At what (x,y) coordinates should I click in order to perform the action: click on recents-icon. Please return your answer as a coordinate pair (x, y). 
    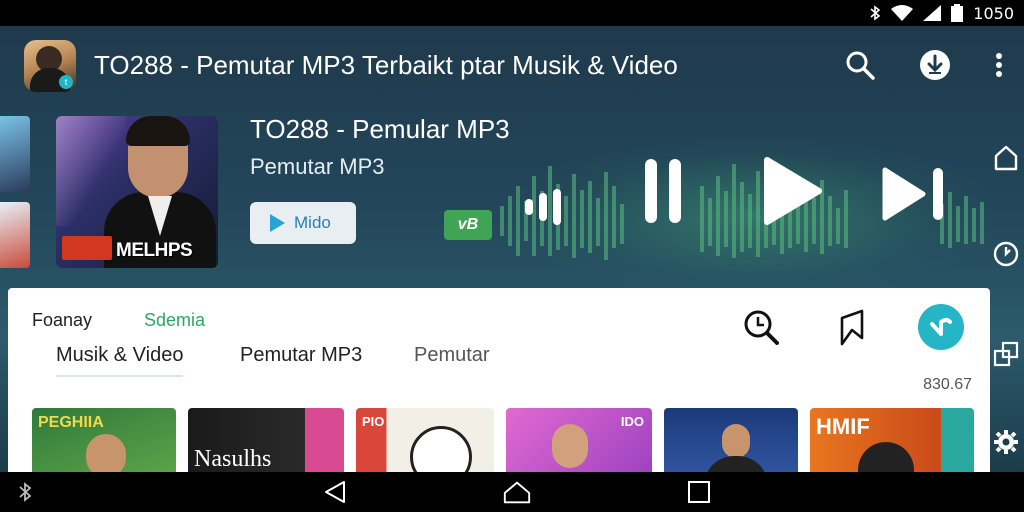
    Looking at the image, I should click on (699, 492).